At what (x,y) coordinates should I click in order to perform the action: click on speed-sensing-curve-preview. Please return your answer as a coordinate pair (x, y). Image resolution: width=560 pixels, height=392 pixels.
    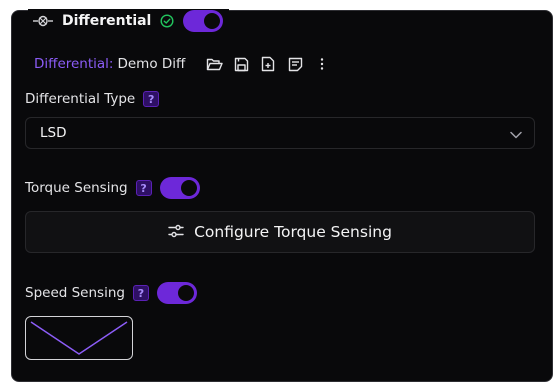
    Looking at the image, I should click on (79, 338).